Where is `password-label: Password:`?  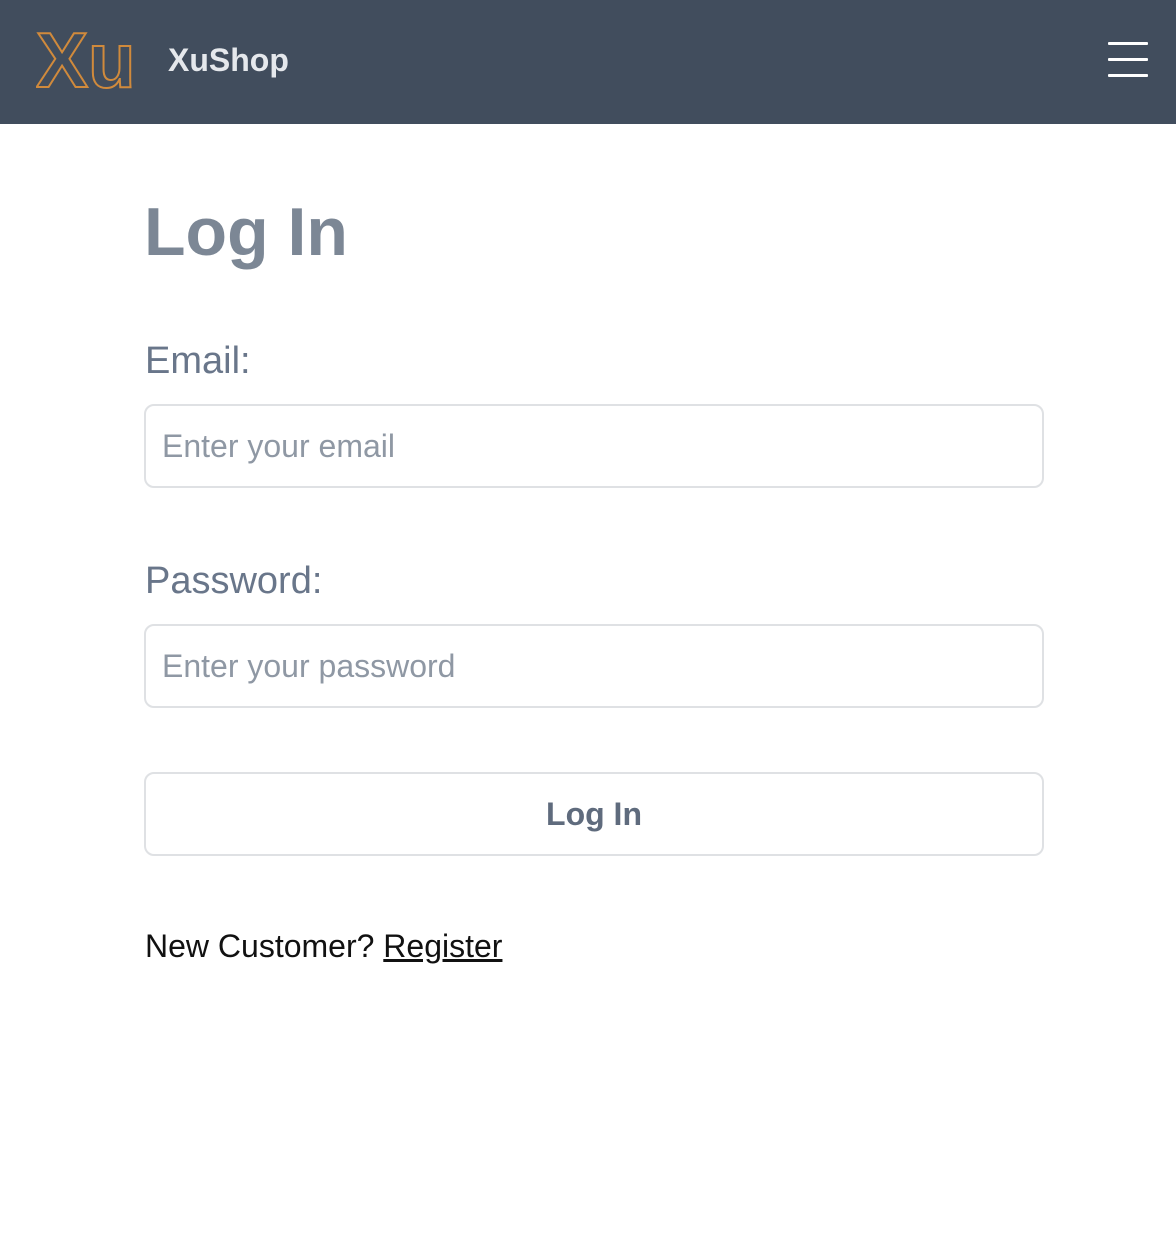
password-label: Password: is located at coordinates (234, 581).